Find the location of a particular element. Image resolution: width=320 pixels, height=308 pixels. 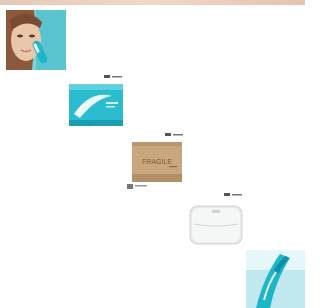

gallery-thumb-device-closeup is located at coordinates (275, 279).